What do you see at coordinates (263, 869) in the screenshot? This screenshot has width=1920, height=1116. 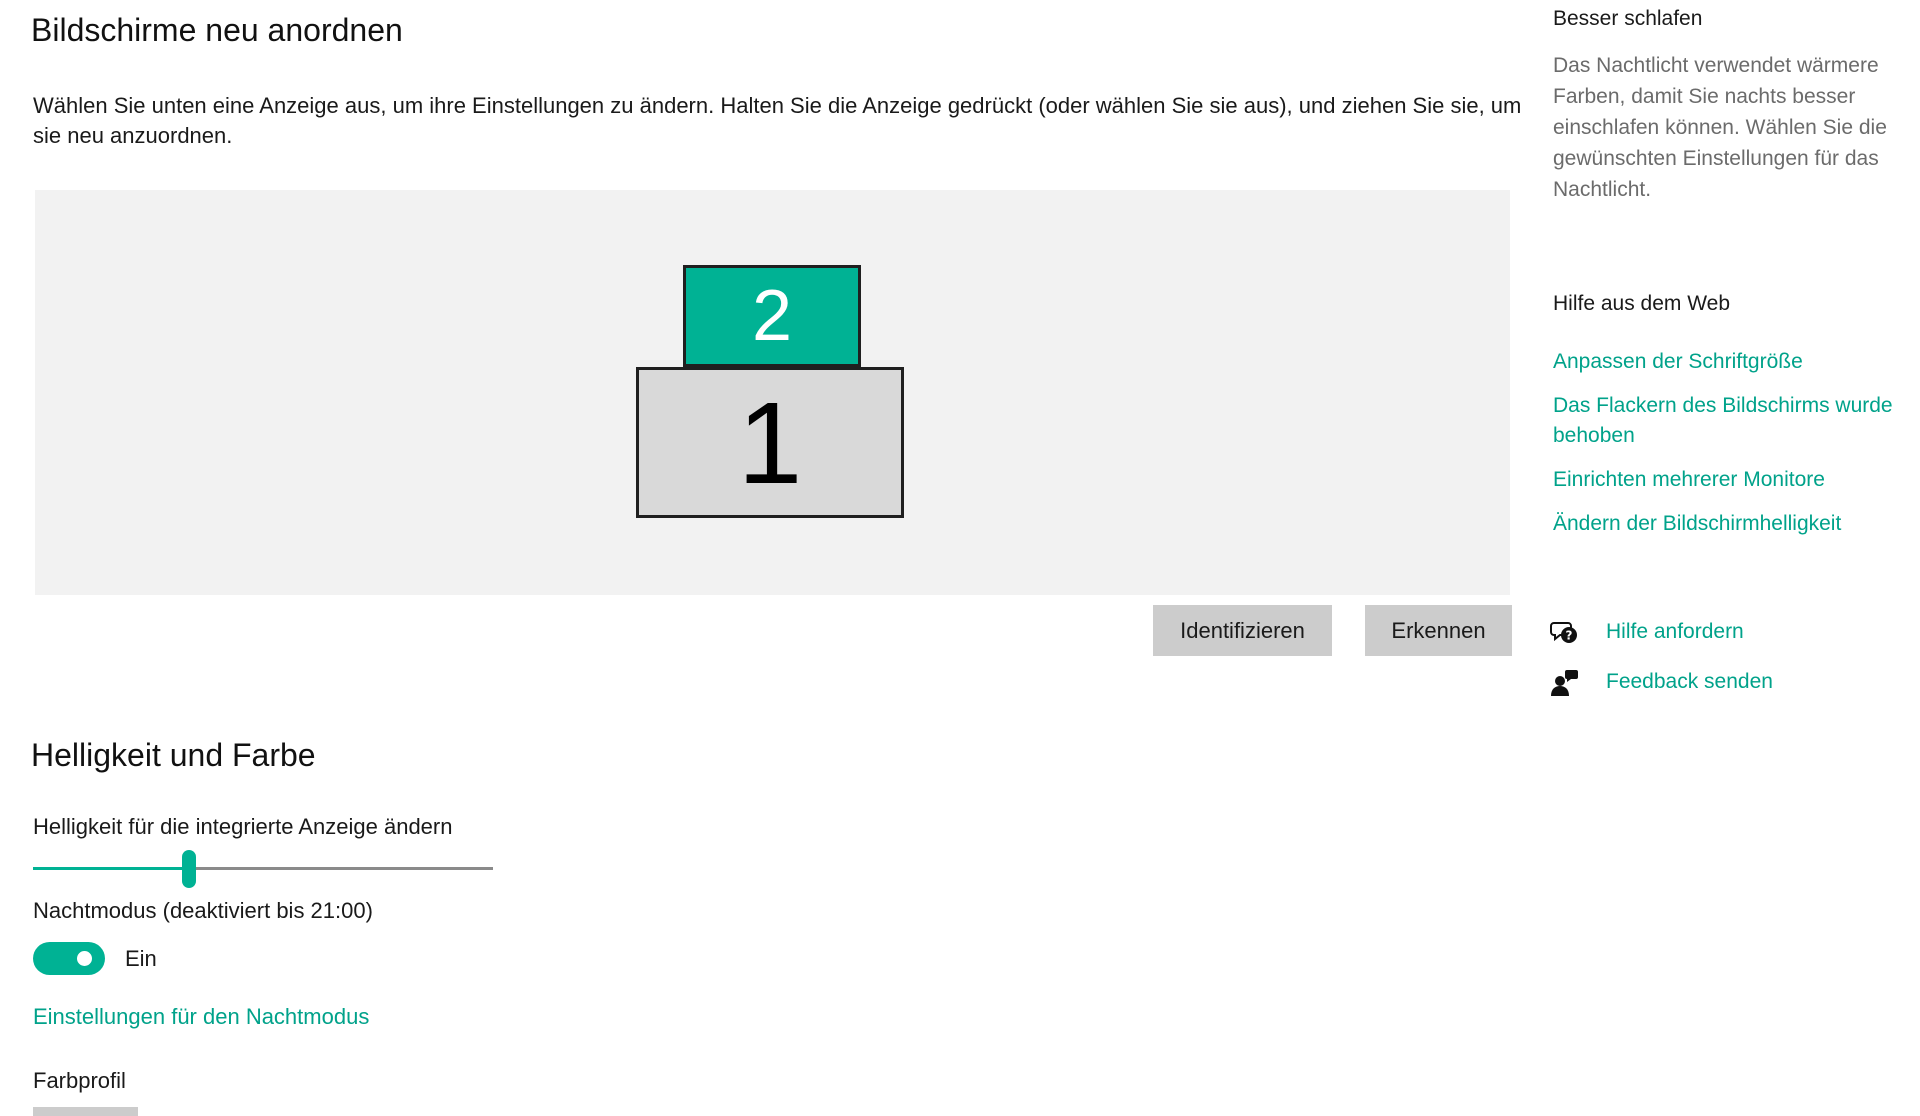 I see `brightness-slider` at bounding box center [263, 869].